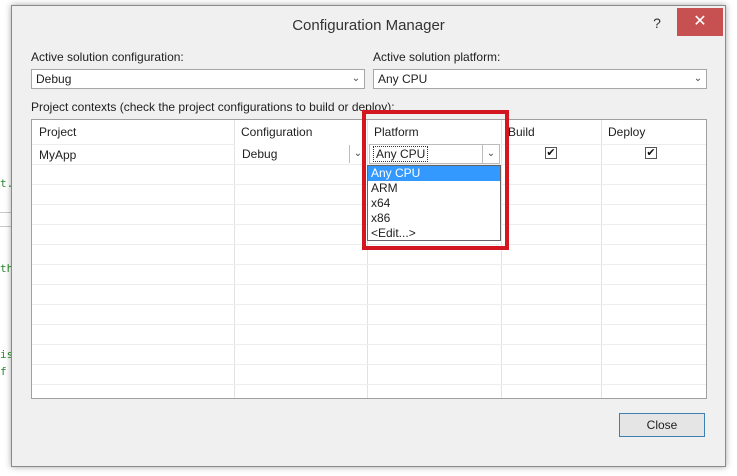 This screenshot has height=476, width=737. I want to click on help-button: ?, so click(657, 23).